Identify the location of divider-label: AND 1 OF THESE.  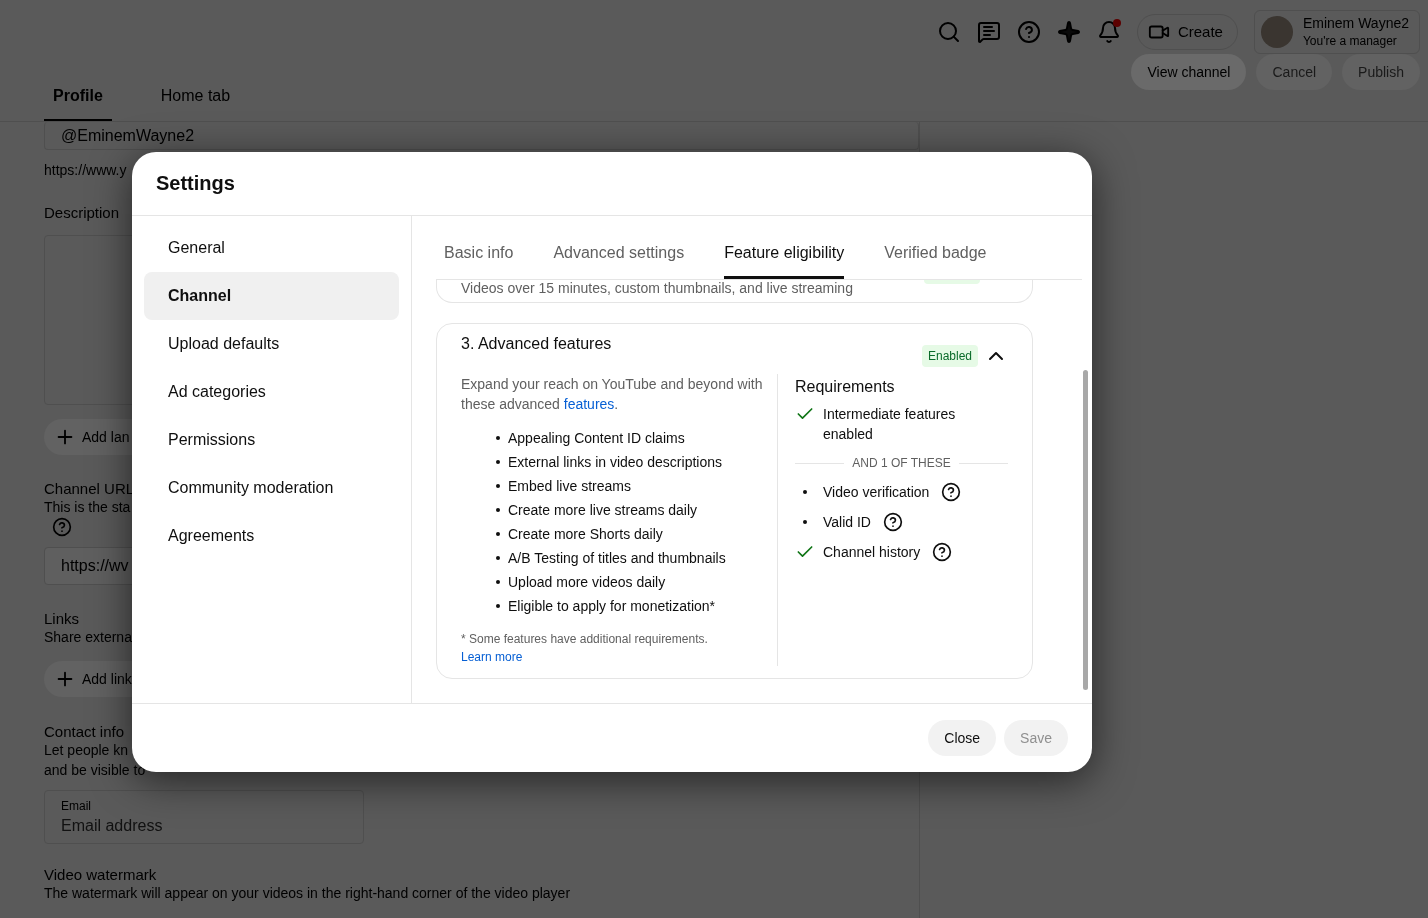
(901, 463).